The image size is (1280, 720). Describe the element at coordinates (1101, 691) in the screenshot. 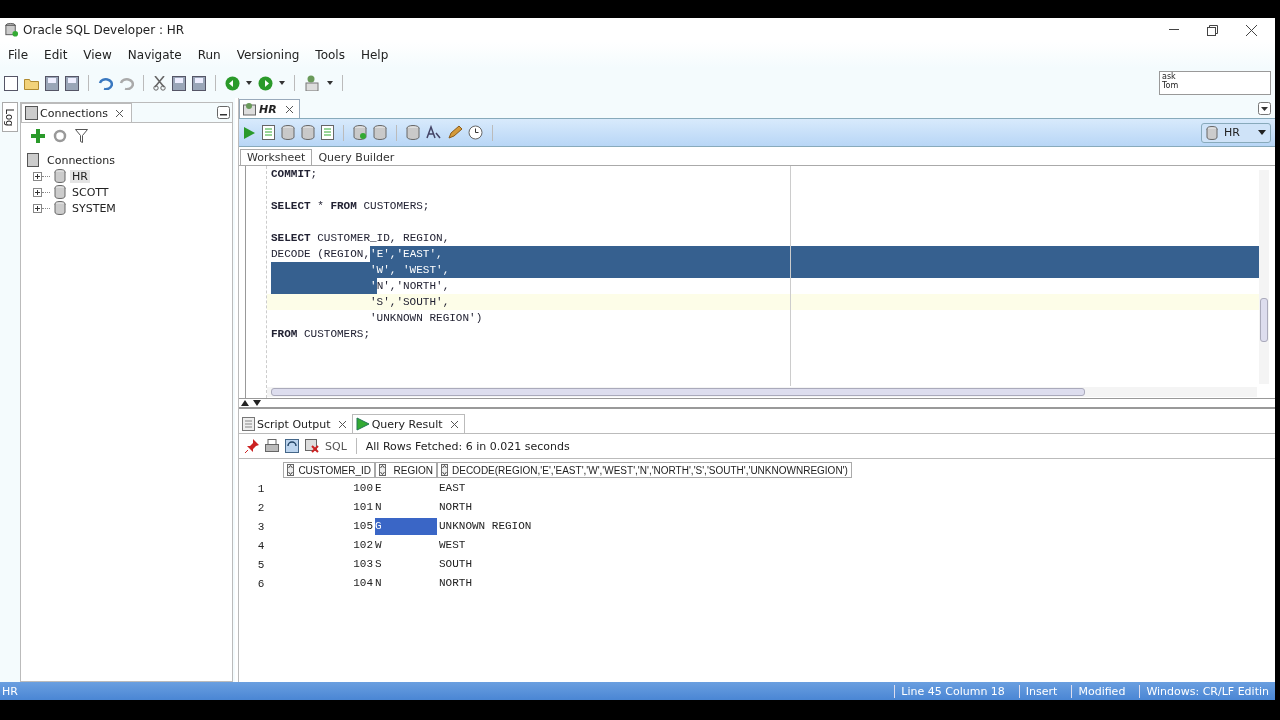

I see `status-item: Modified` at that location.